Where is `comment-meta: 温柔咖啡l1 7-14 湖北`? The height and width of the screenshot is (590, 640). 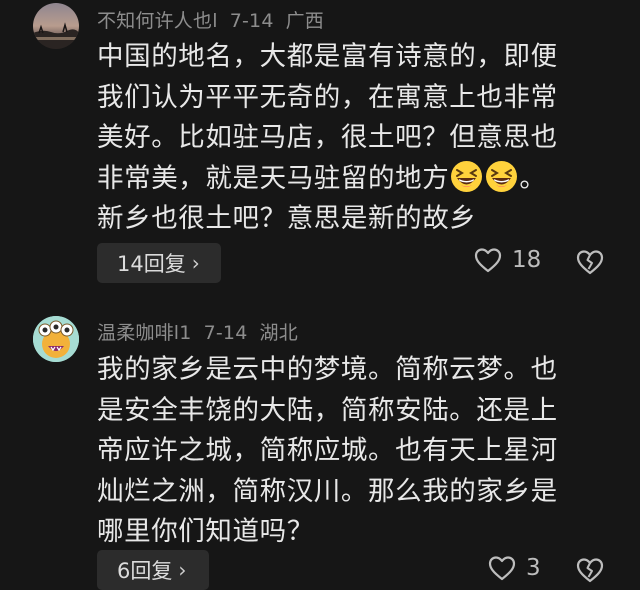 comment-meta: 温柔咖啡l1 7-14 湖北 is located at coordinates (203, 331).